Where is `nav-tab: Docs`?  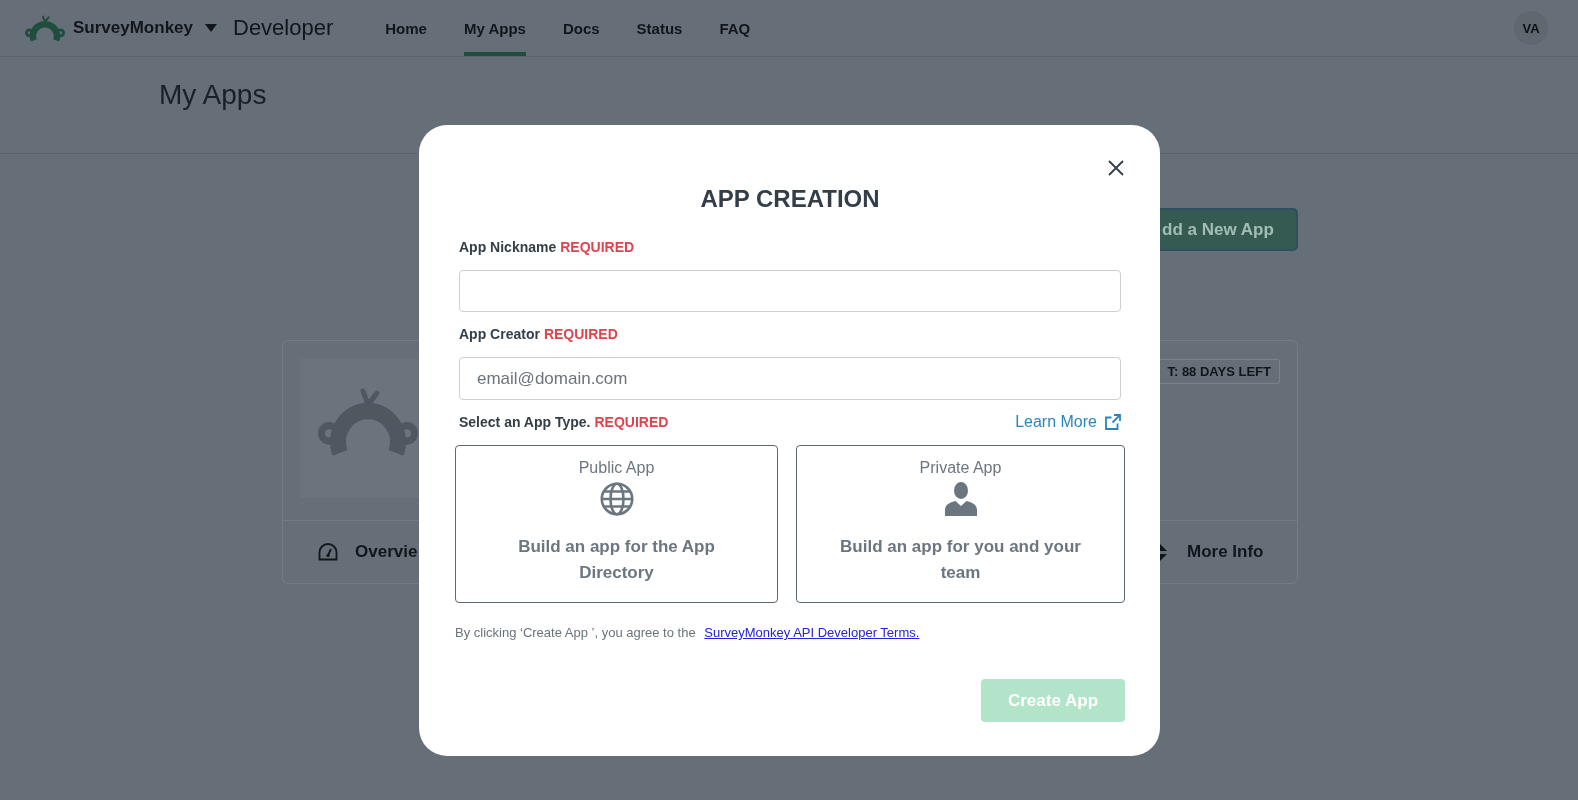 nav-tab: Docs is located at coordinates (581, 28).